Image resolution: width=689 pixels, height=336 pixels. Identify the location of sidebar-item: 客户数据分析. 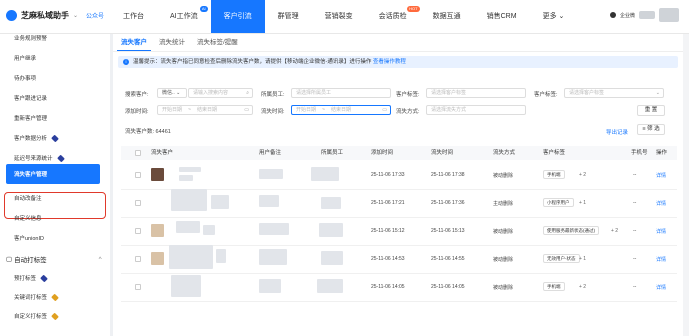
(36, 138).